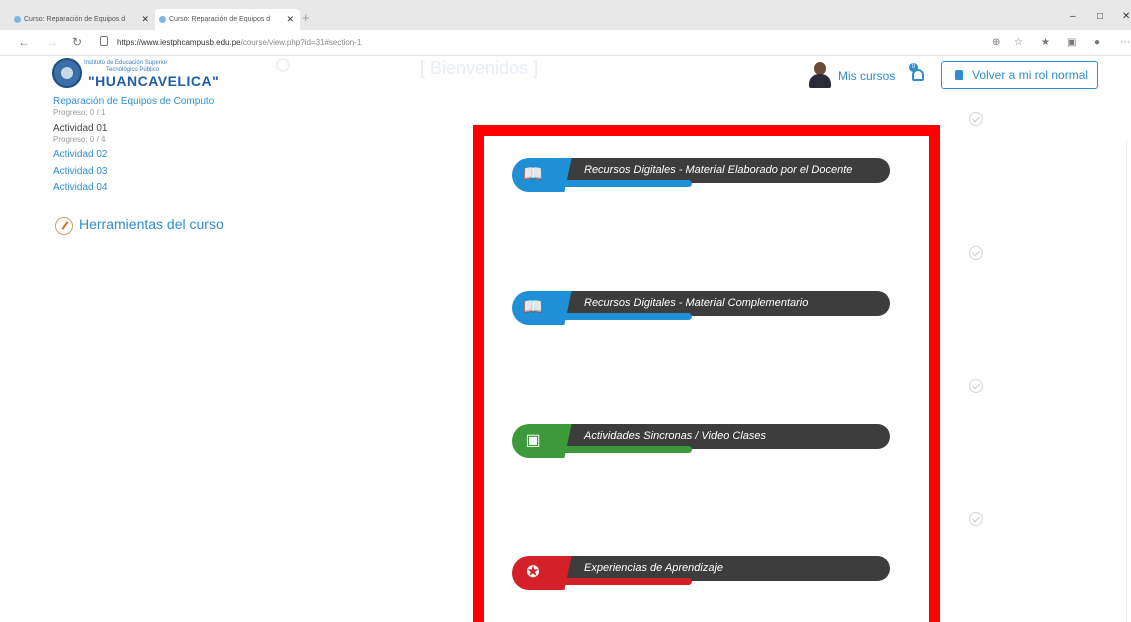 Image resolution: width=1131 pixels, height=622 pixels. What do you see at coordinates (104, 41) in the screenshot?
I see `lock-icon` at bounding box center [104, 41].